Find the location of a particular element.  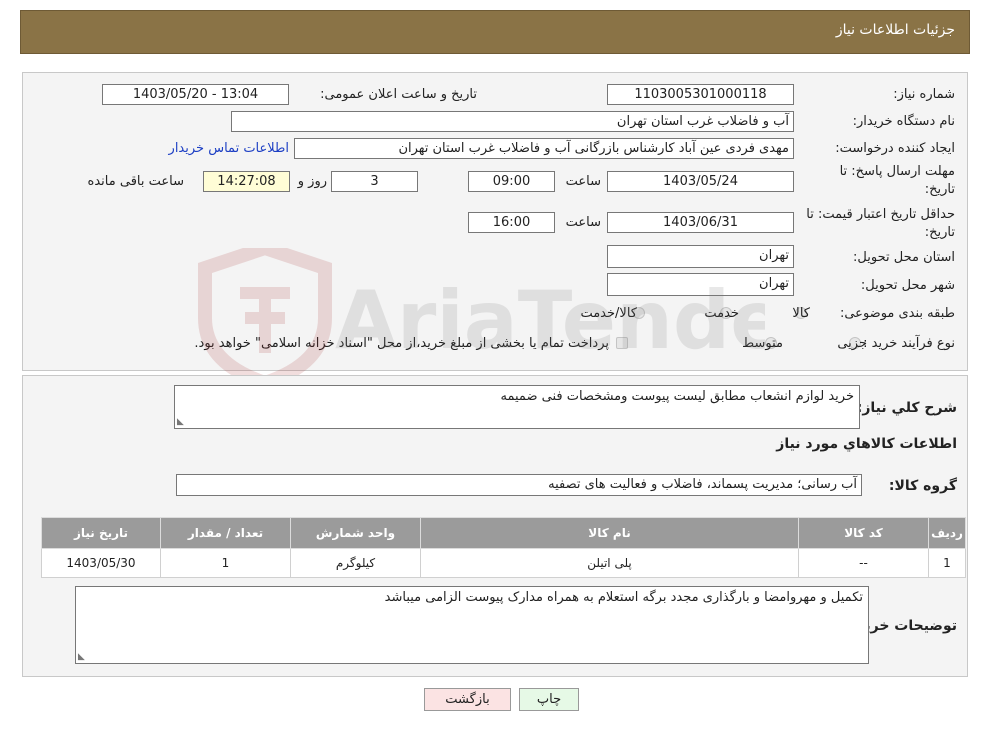

page-title: جزئیات اطلاعات نیاز is located at coordinates (895, 30).